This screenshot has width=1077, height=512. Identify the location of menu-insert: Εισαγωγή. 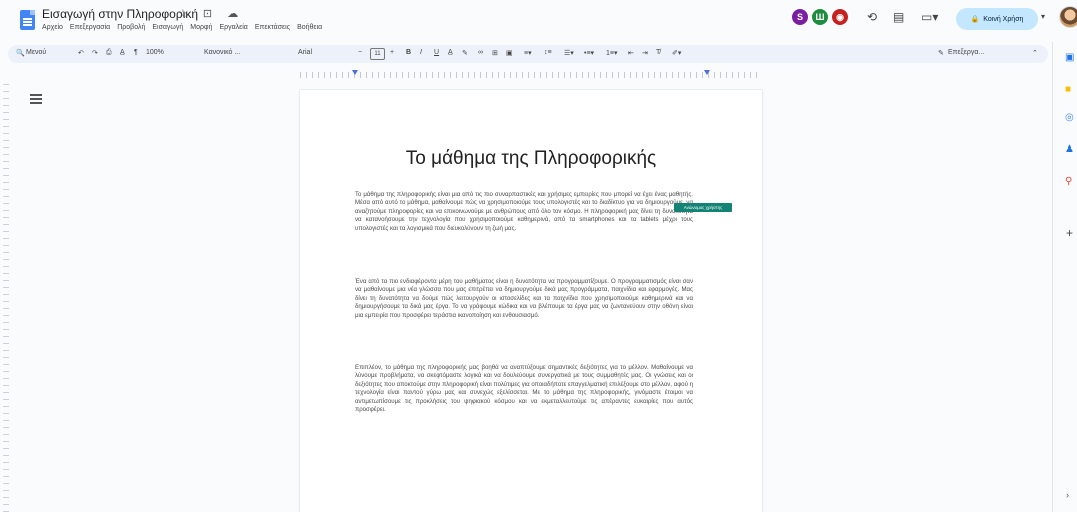
(167, 27).